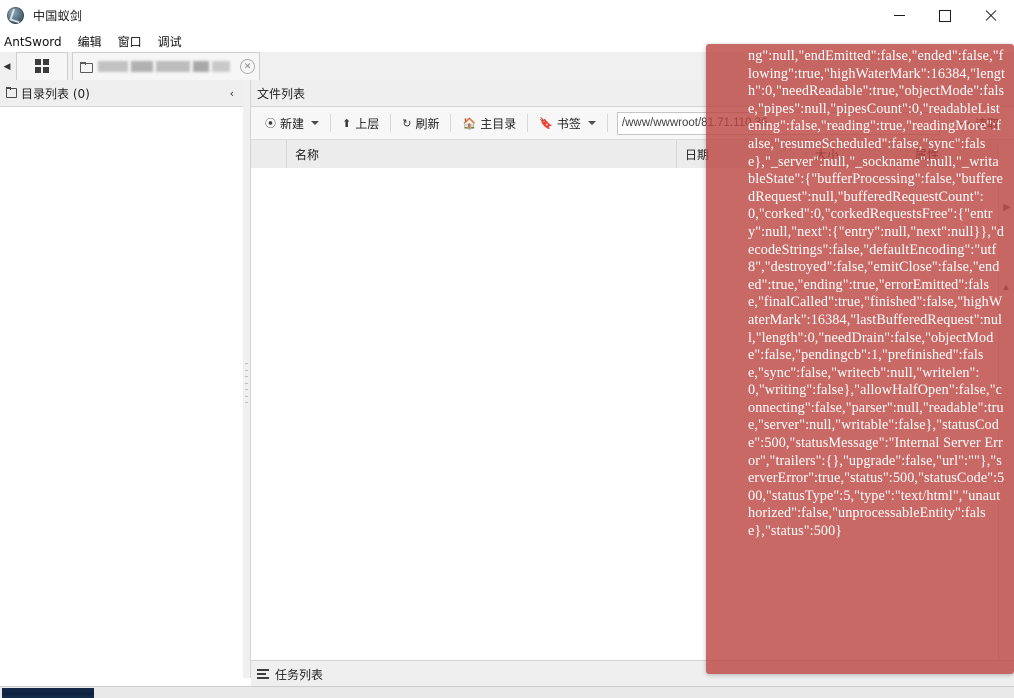 This screenshot has height=698, width=1014. I want to click on minimize-button, so click(899, 15).